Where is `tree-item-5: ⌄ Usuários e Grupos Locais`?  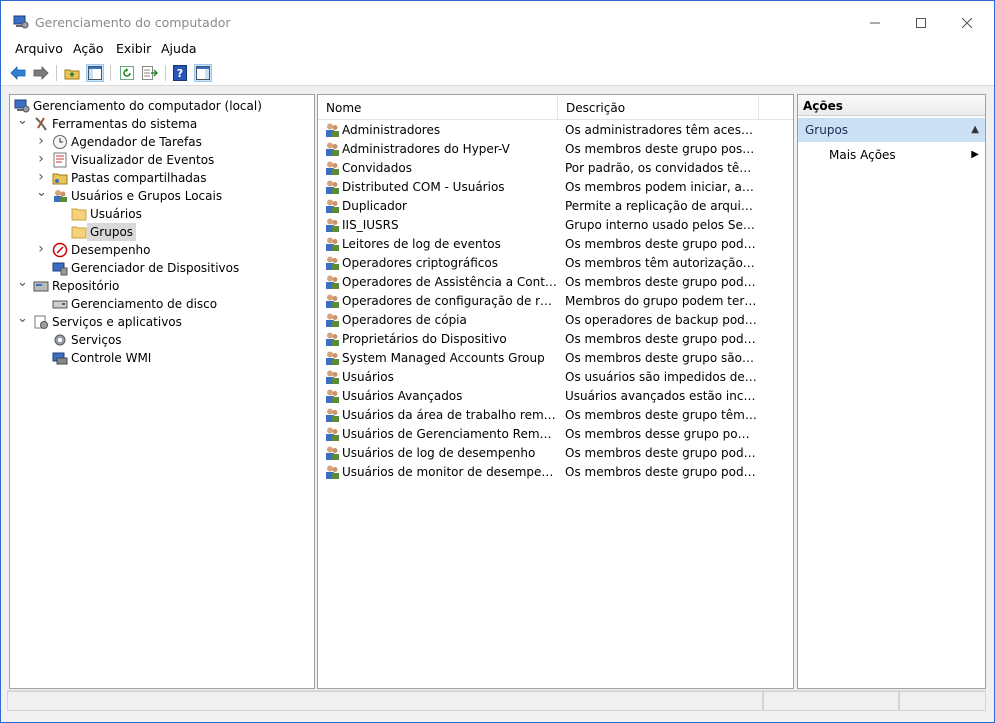 tree-item-5: ⌄ Usuários e Grupos Locais is located at coordinates (162, 195).